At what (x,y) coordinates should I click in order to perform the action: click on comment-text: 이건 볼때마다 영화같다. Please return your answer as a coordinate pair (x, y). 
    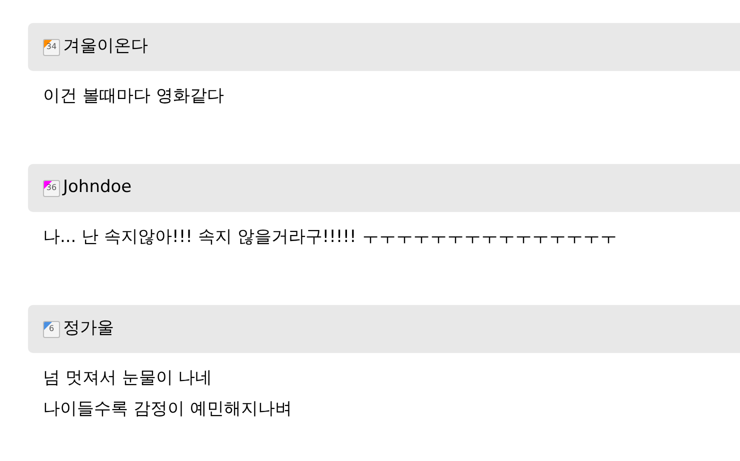
    Looking at the image, I should click on (134, 96).